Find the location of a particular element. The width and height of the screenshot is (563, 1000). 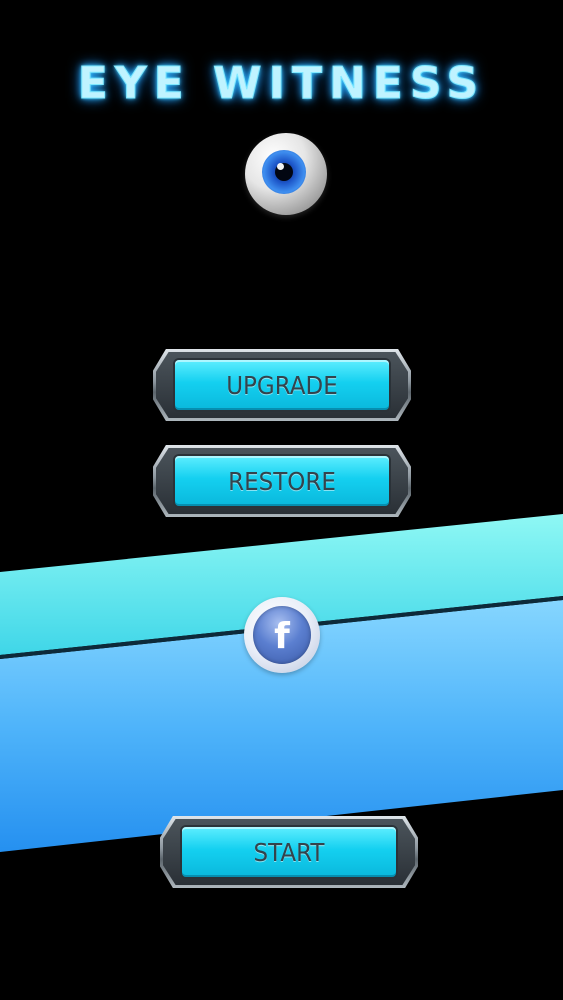

eye-iris is located at coordinates (284, 172).